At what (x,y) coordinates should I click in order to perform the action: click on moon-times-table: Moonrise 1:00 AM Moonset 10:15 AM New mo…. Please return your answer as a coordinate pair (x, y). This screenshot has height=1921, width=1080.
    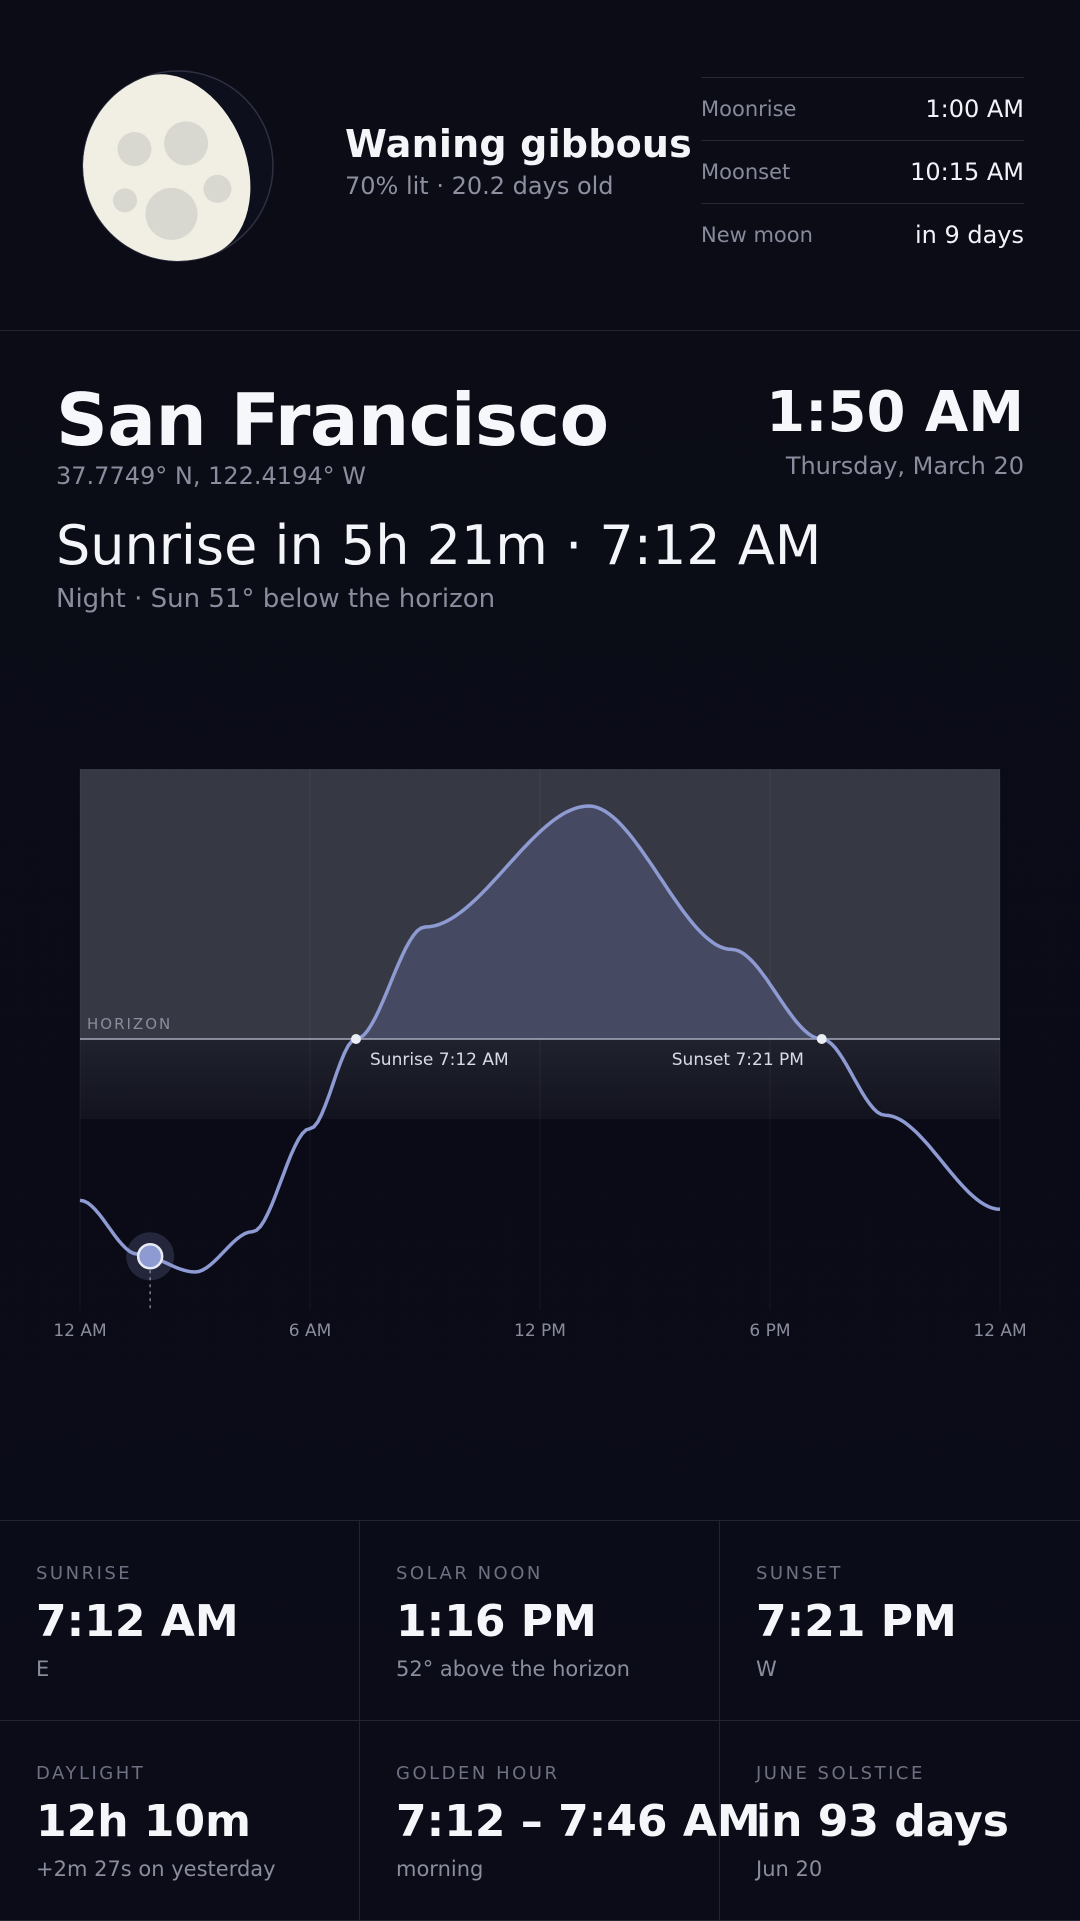
    Looking at the image, I should click on (862, 171).